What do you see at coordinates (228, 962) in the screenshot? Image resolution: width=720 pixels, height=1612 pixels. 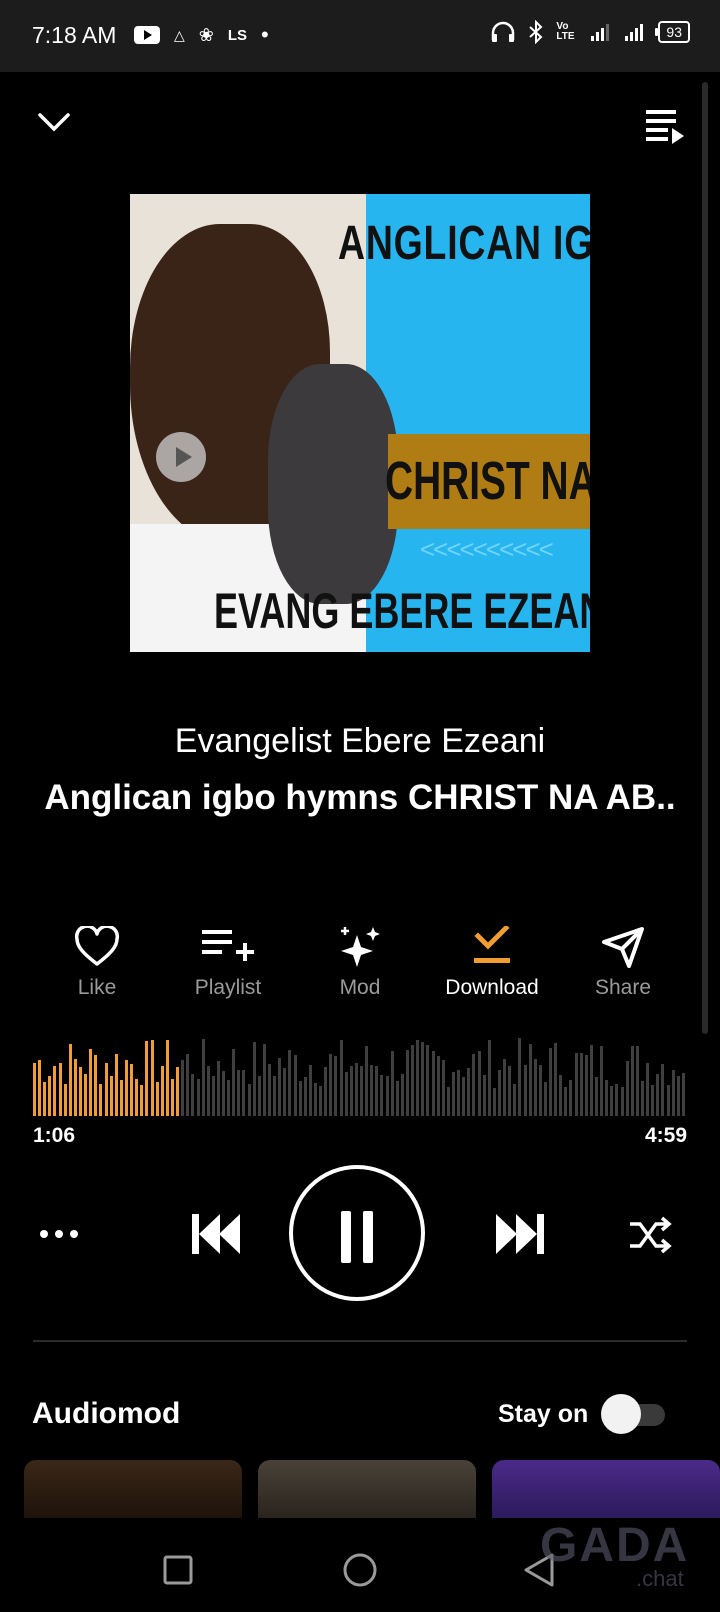 I see `add-to-playlist-button: Playlist` at bounding box center [228, 962].